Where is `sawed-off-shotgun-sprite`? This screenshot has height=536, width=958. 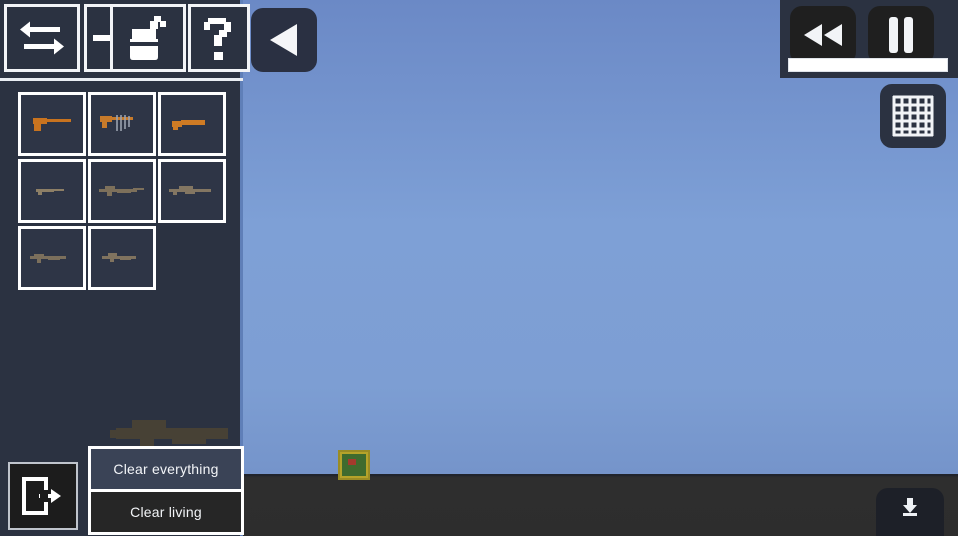 sawed-off-shotgun-sprite is located at coordinates (188, 125).